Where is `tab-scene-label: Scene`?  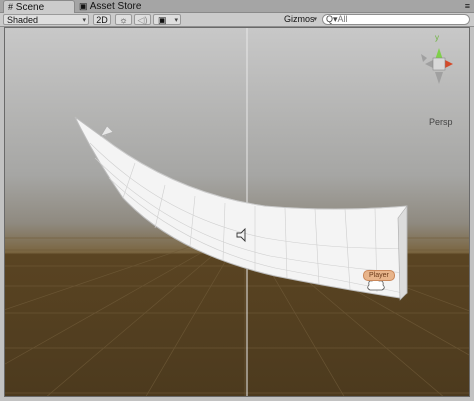 tab-scene-label: Scene is located at coordinates (30, 7).